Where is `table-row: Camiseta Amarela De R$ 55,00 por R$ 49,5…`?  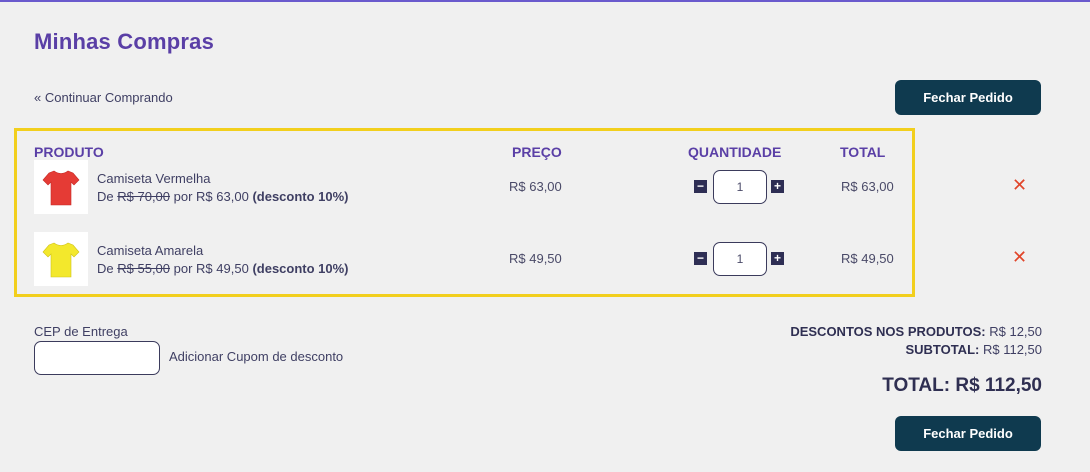
table-row: Camiseta Amarela De R$ 55,00 por R$ 49,5… is located at coordinates (545, 260).